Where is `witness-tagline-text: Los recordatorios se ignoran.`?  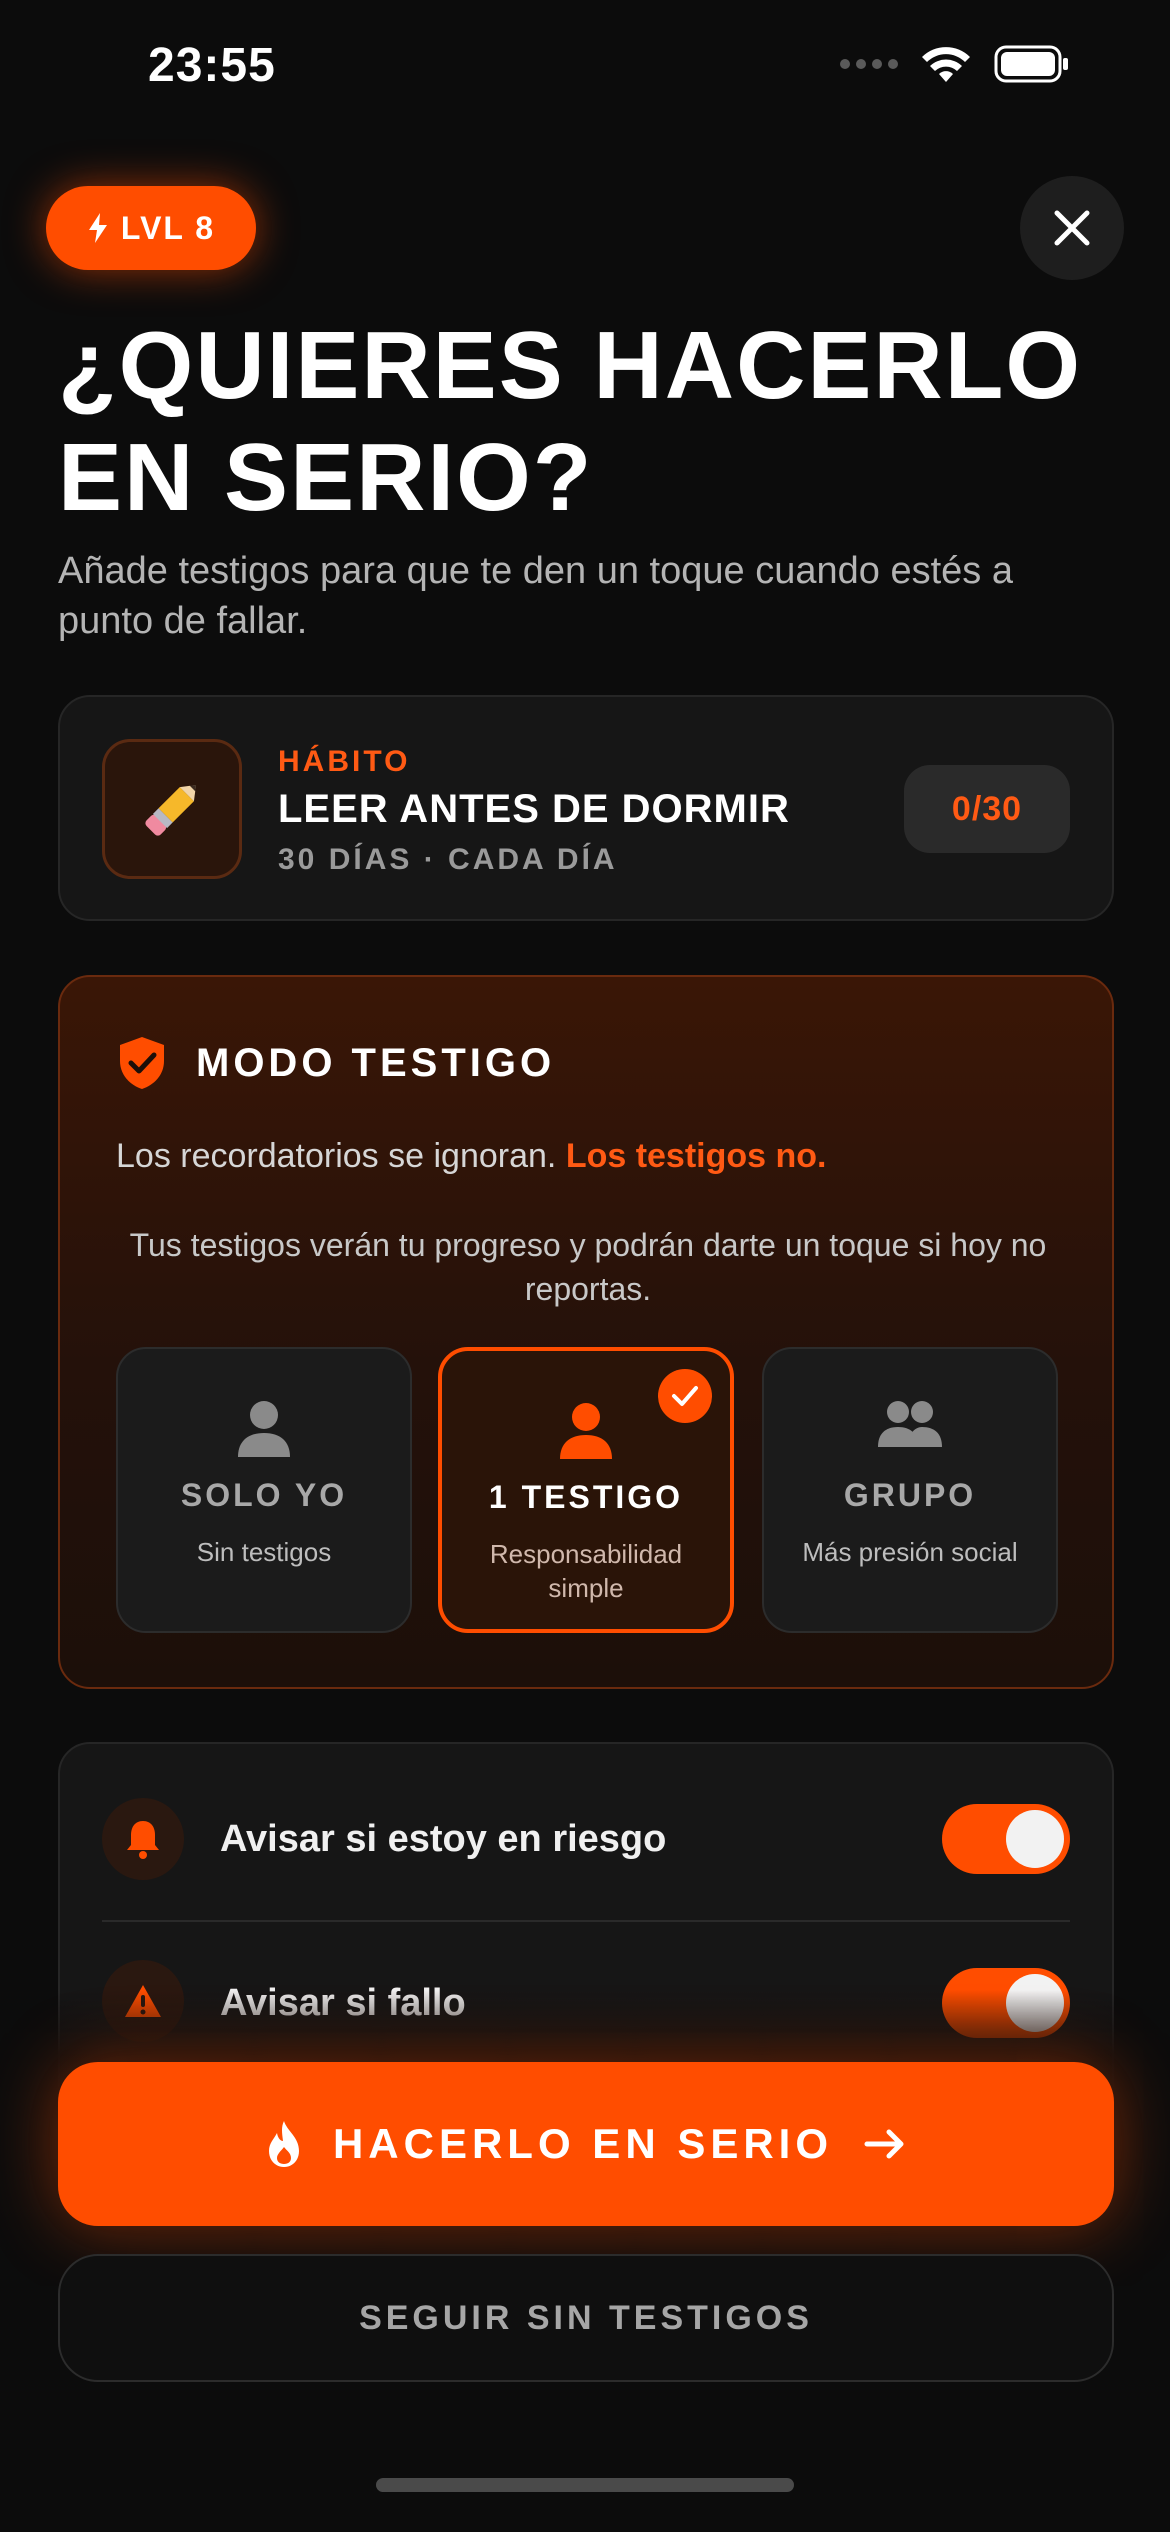 witness-tagline-text: Los recordatorios se ignoran. is located at coordinates (336, 1156).